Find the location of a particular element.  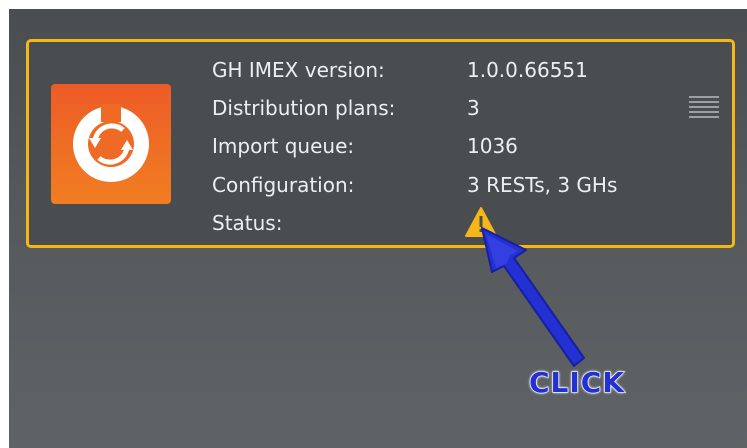

row-configuration: Configuration: 3 RESTs, 3 GHs is located at coordinates (442, 185).